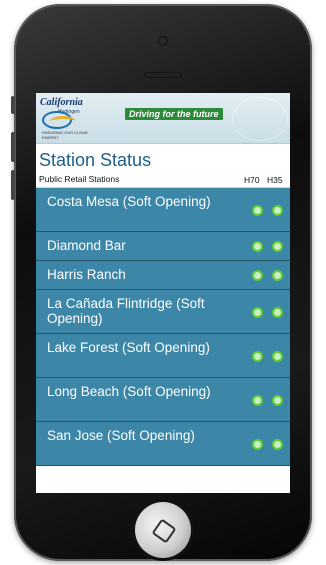 The width and height of the screenshot is (326, 565). Describe the element at coordinates (174, 114) in the screenshot. I see `banner-tagline: Driving for the future` at that location.